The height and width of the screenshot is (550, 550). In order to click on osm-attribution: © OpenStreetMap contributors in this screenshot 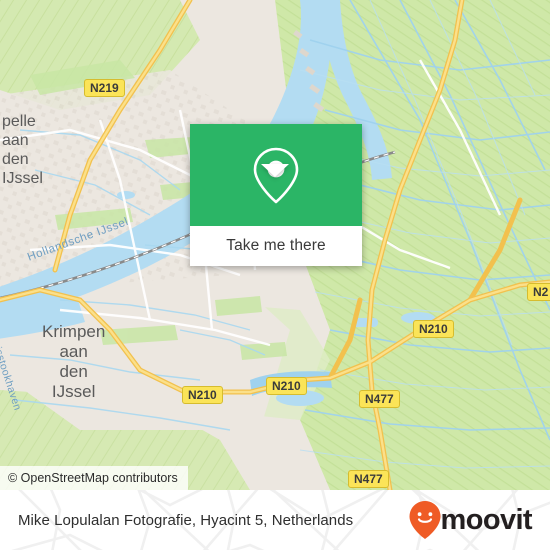, I will do `click(94, 478)`.